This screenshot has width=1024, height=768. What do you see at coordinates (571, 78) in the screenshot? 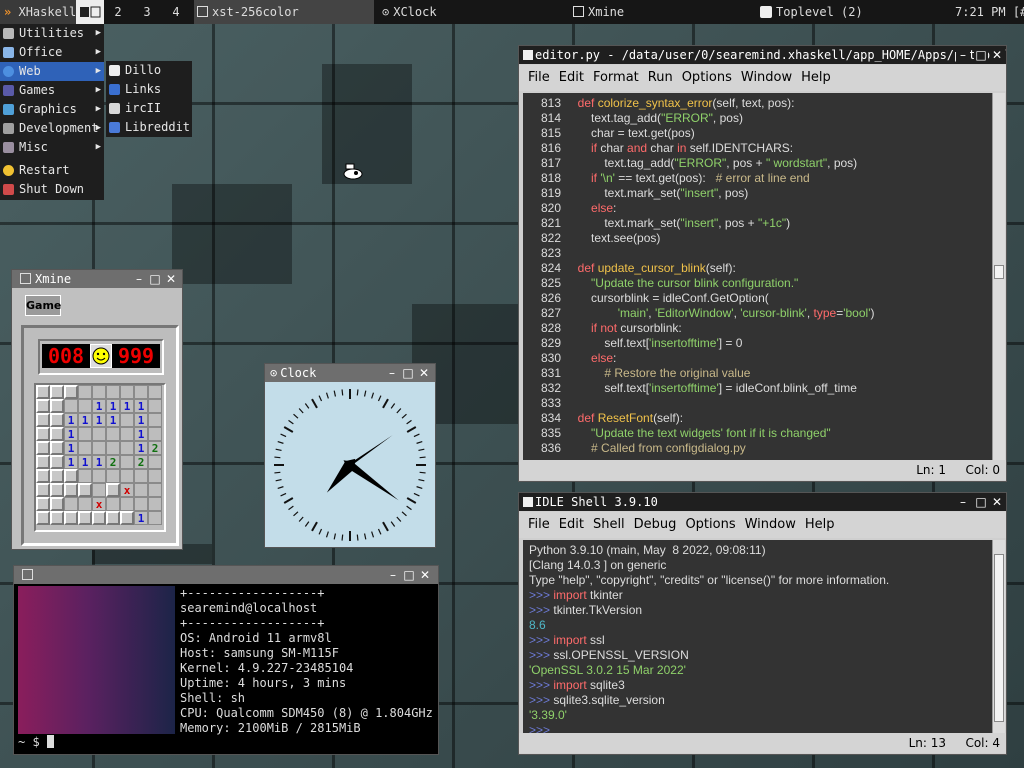
I see `editor-menu-edit: Edit` at bounding box center [571, 78].